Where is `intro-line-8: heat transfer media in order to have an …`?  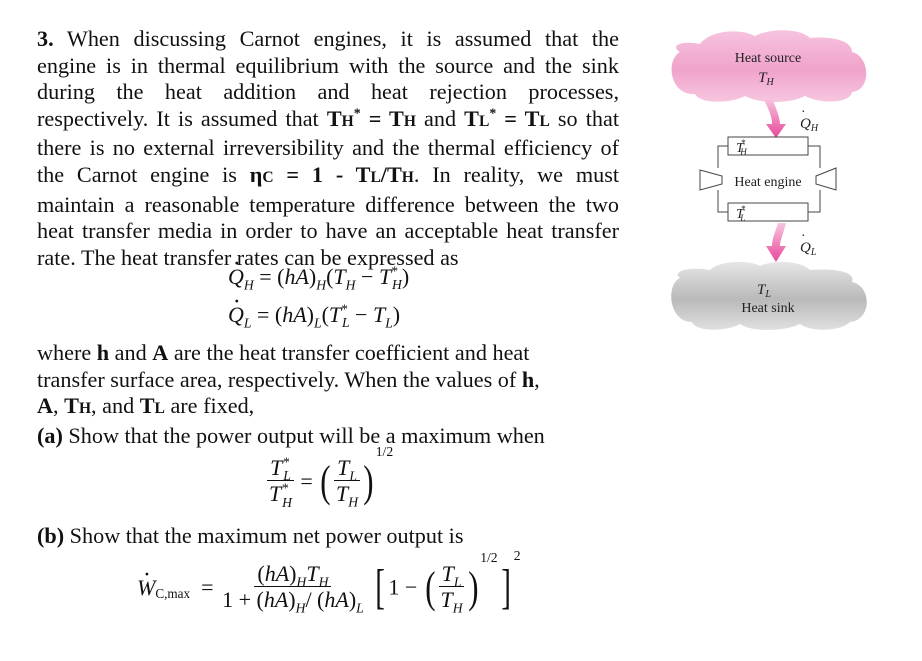
intro-line-8: heat transfer media in order to have an … is located at coordinates (328, 231).